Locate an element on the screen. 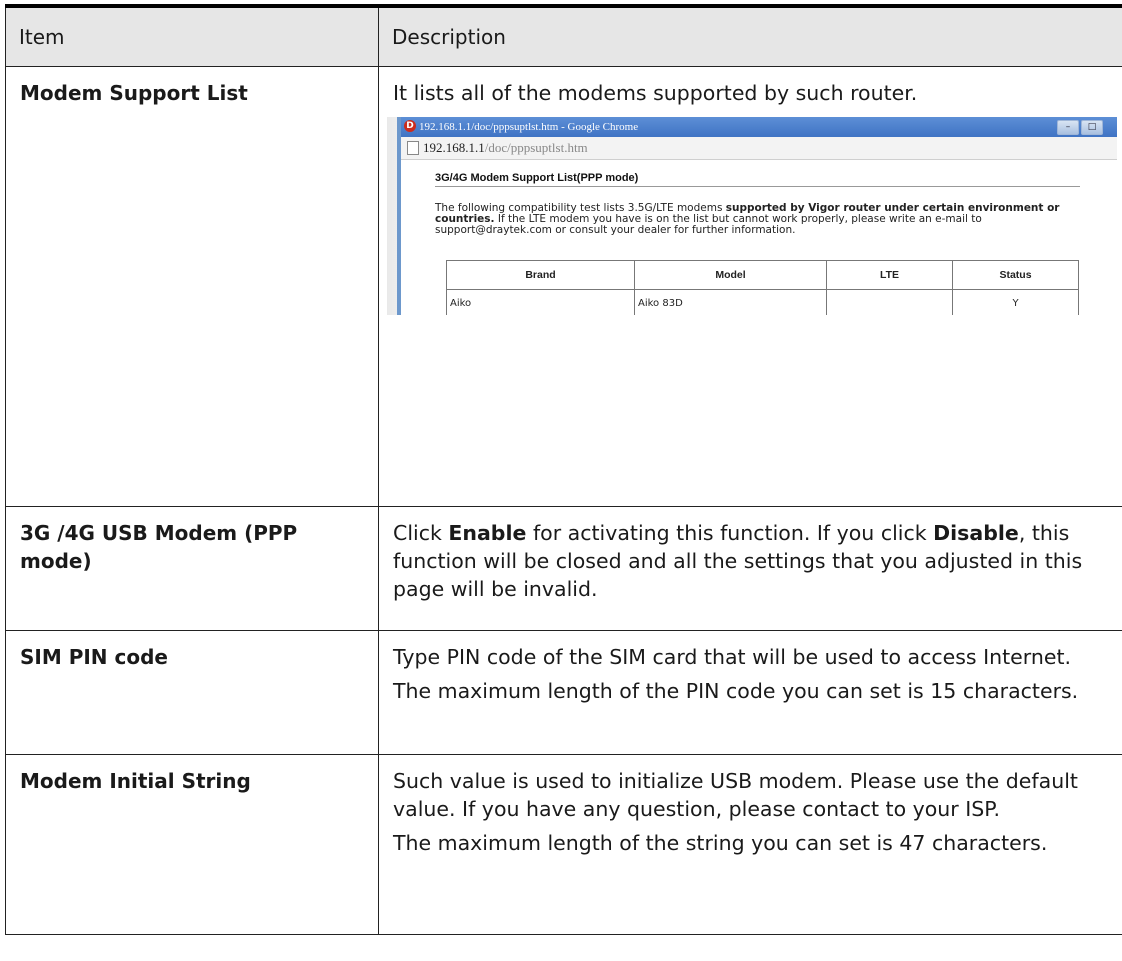  modem-table-header: Brand Model LTE Status is located at coordinates (762, 275).